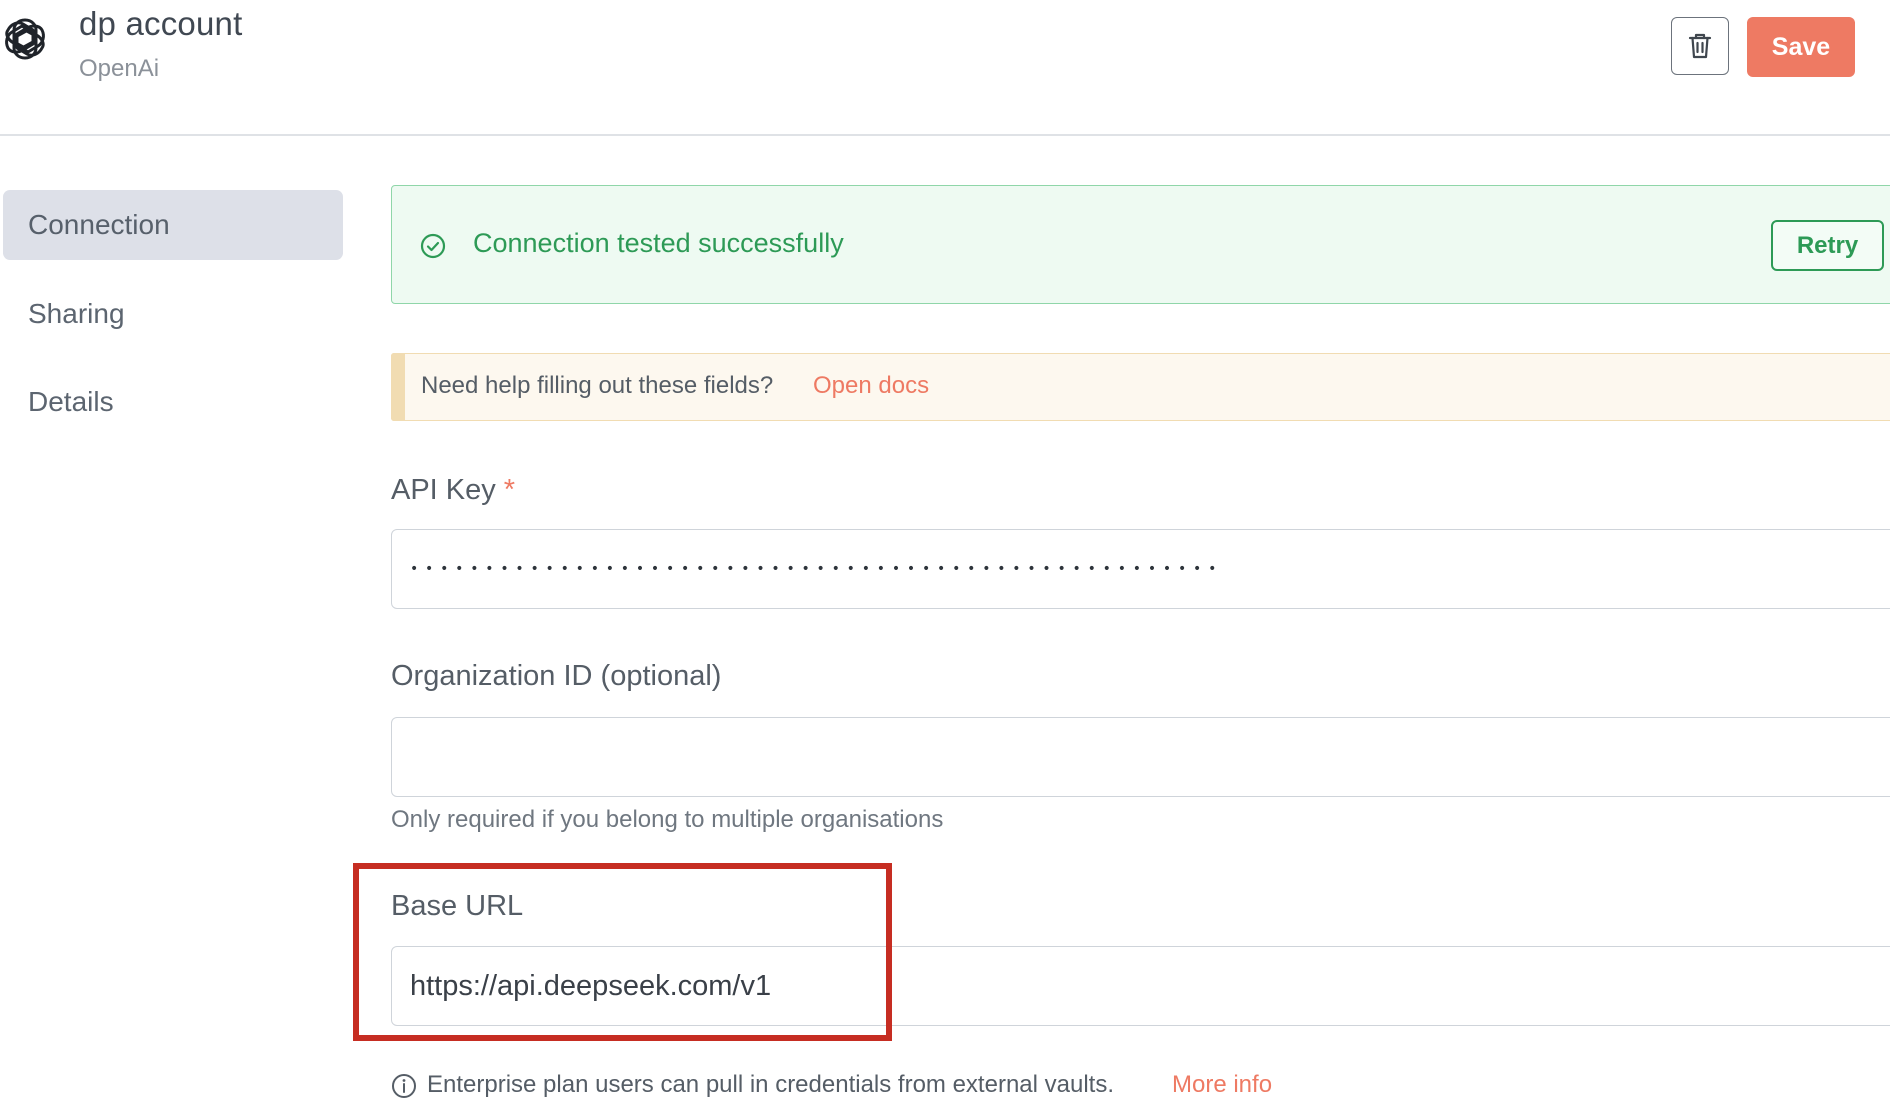 The height and width of the screenshot is (1104, 1890). I want to click on trash-icon, so click(1700, 46).